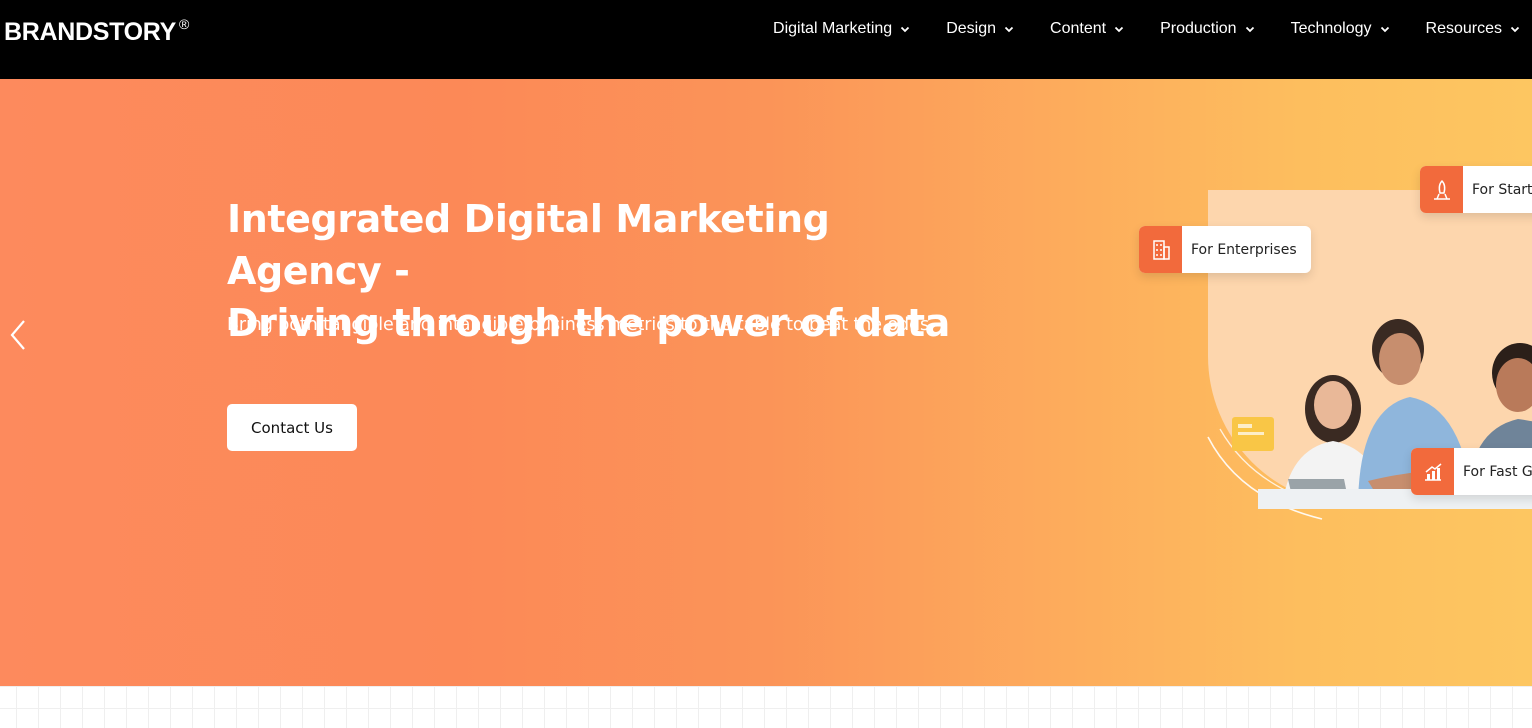  Describe the element at coordinates (90, 32) in the screenshot. I see `brand-logo-text: BRANDSTORY` at that location.